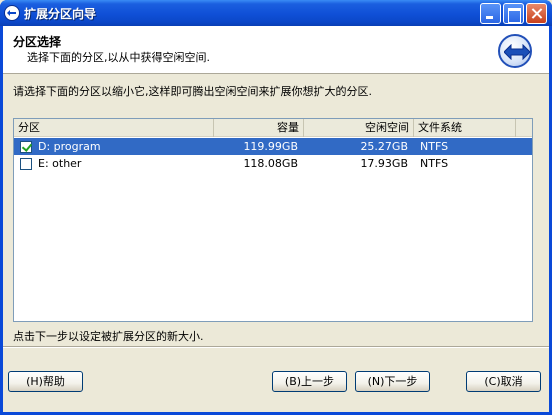 The width and height of the screenshot is (552, 415). I want to click on close-icon, so click(536, 13).